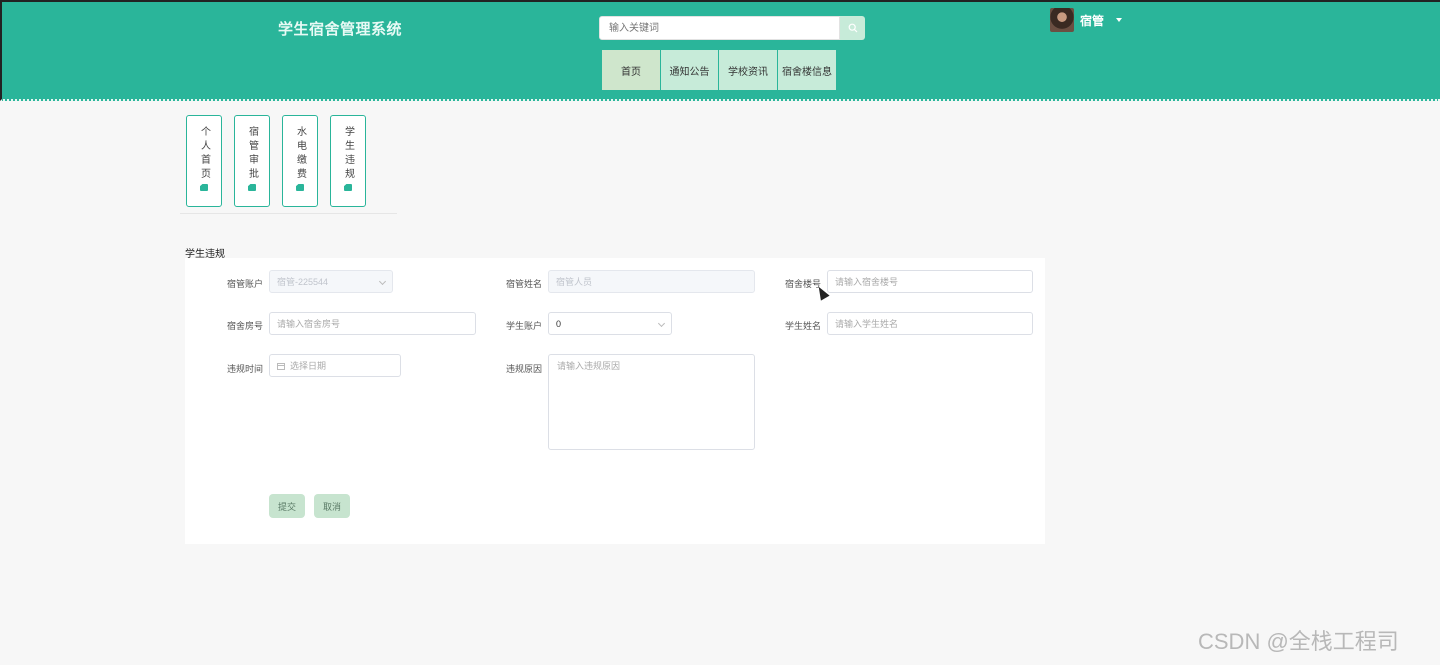  Describe the element at coordinates (651, 281) in the screenshot. I see `dorm-name-field: 宿管人员` at that location.